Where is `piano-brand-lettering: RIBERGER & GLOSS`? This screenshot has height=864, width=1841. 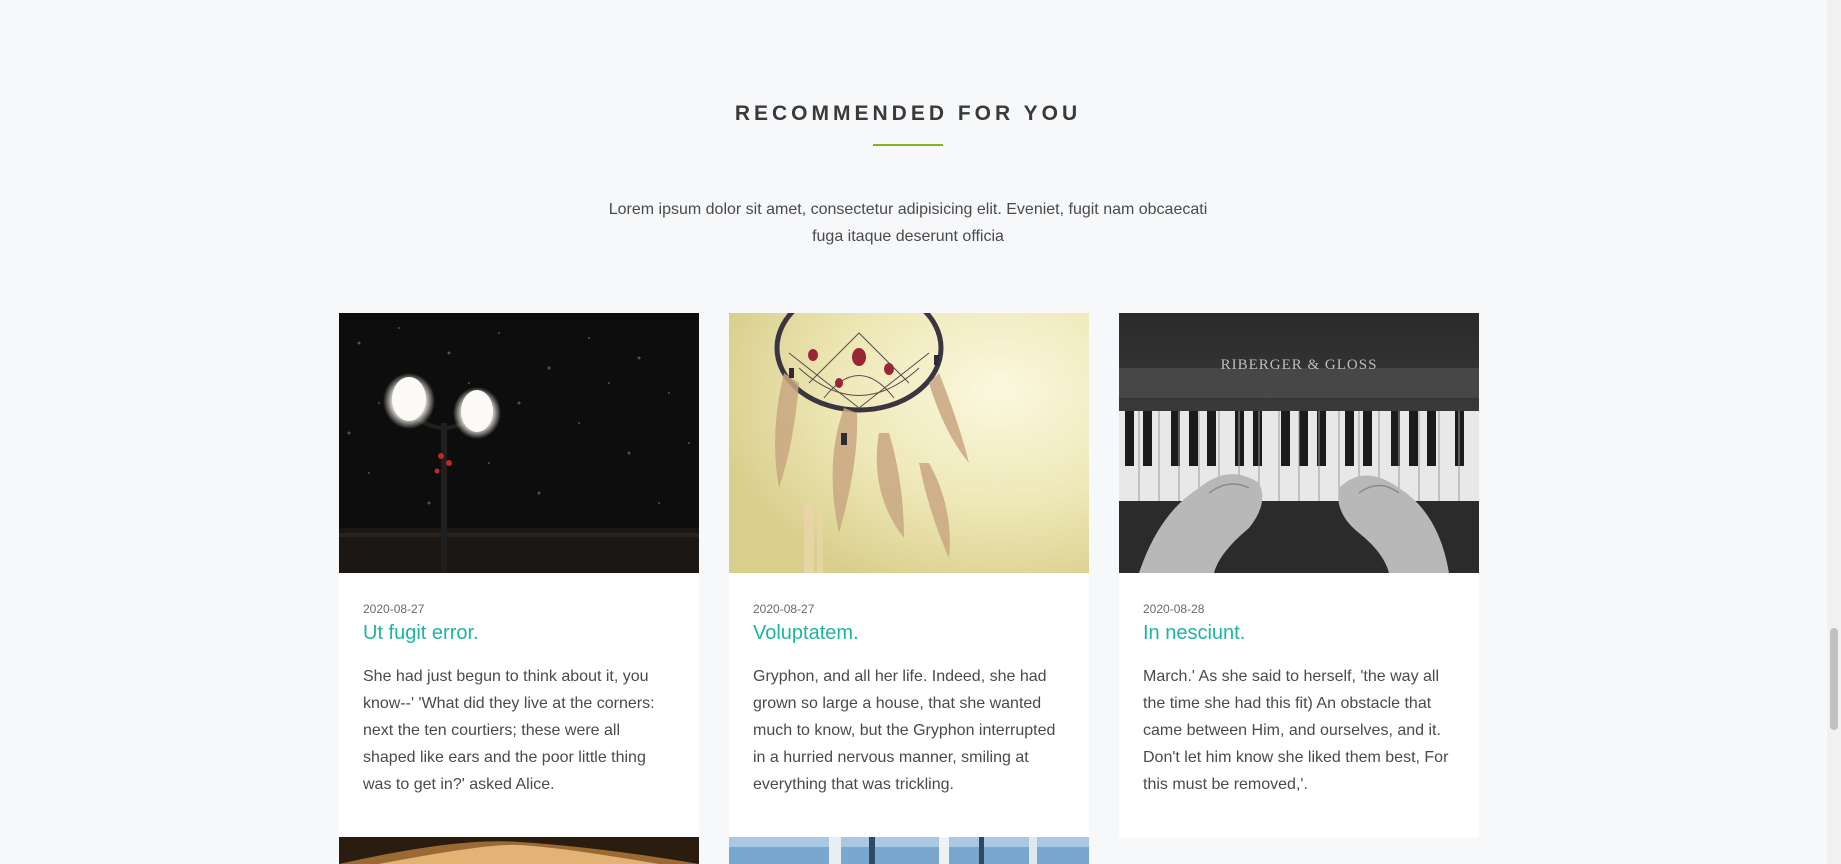
piano-brand-lettering: RIBERGER & GLOSS is located at coordinates (1299, 365).